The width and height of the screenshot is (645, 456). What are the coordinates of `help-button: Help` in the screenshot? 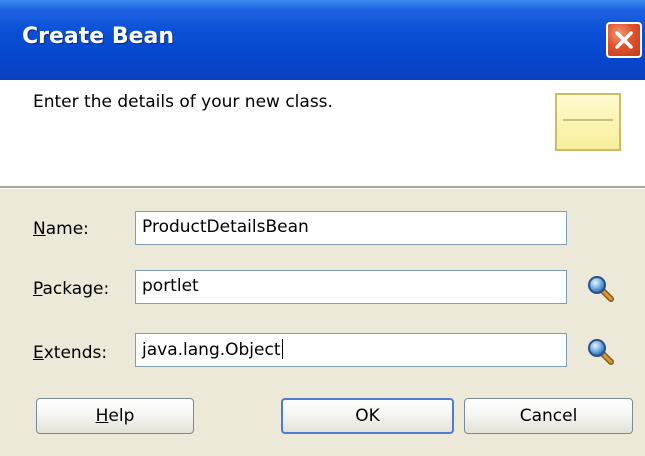 It's located at (115, 416).